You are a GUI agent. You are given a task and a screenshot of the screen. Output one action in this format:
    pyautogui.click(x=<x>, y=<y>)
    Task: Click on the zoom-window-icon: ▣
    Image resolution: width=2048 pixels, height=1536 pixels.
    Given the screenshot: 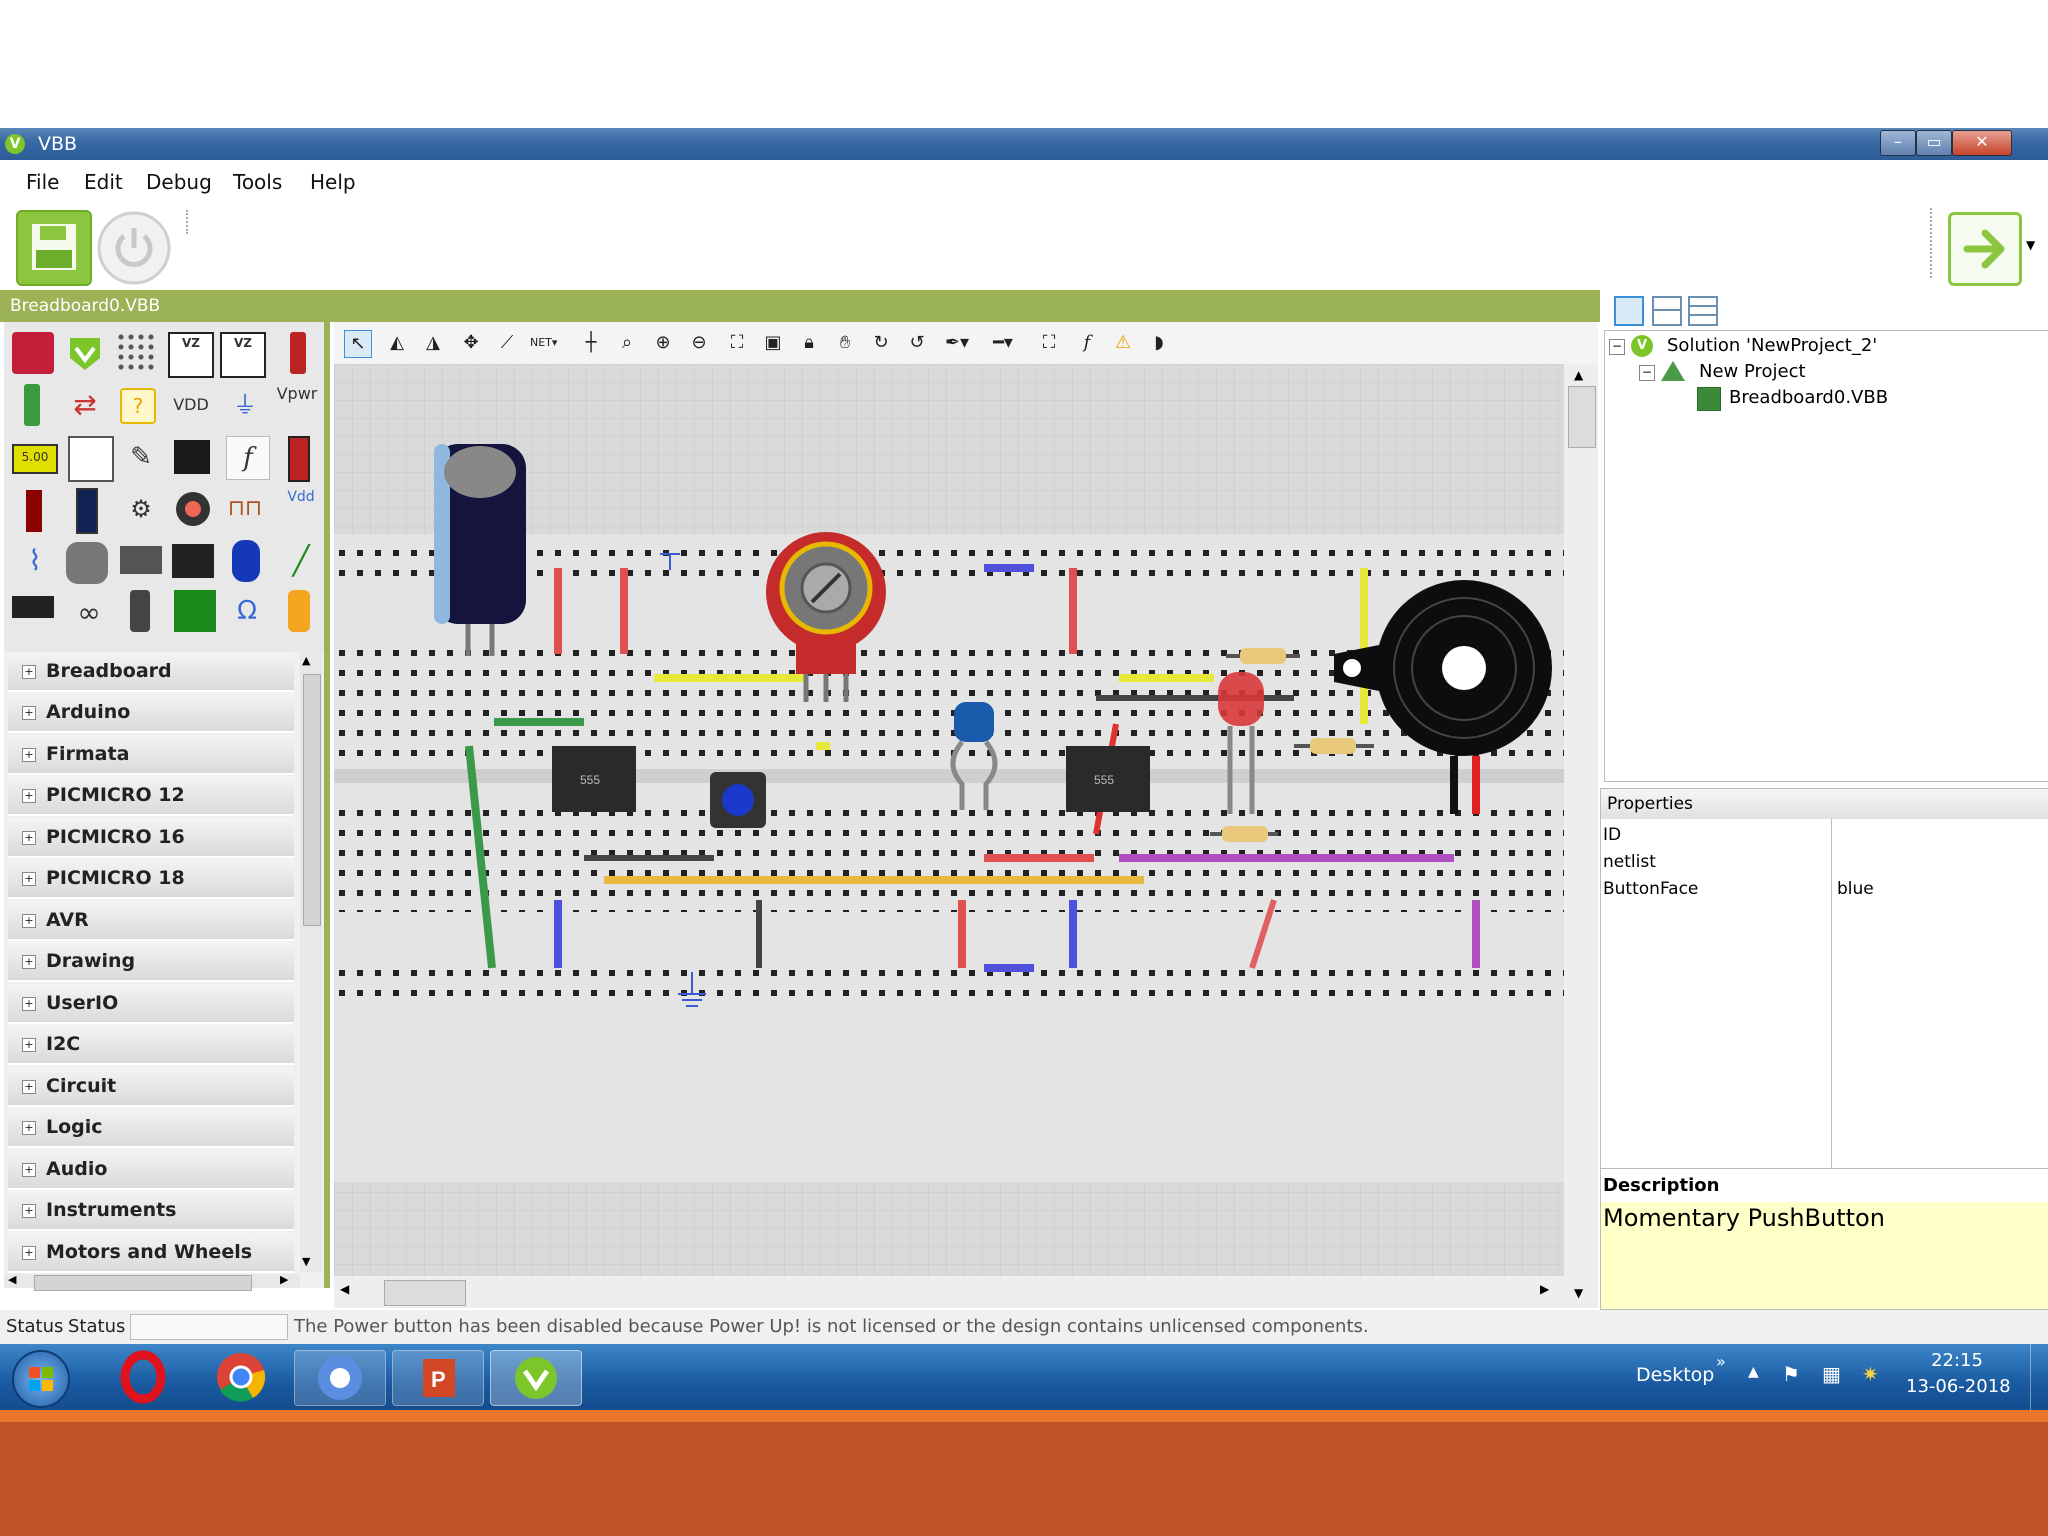 What is the action you would take?
    pyautogui.click(x=773, y=343)
    